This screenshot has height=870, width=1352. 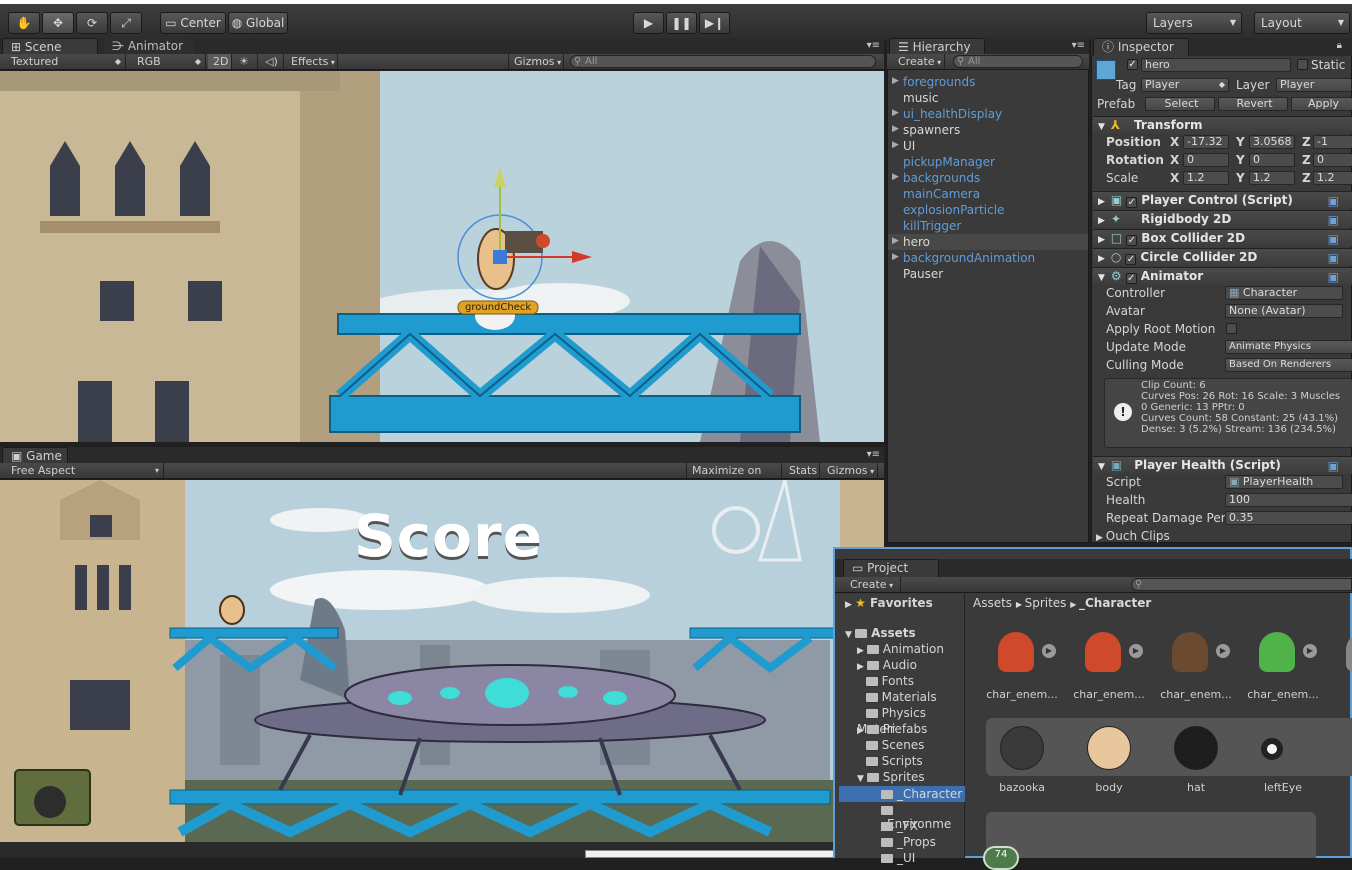 What do you see at coordinates (953, 210) in the screenshot?
I see `hierarchy-item: explosionParticle` at bounding box center [953, 210].